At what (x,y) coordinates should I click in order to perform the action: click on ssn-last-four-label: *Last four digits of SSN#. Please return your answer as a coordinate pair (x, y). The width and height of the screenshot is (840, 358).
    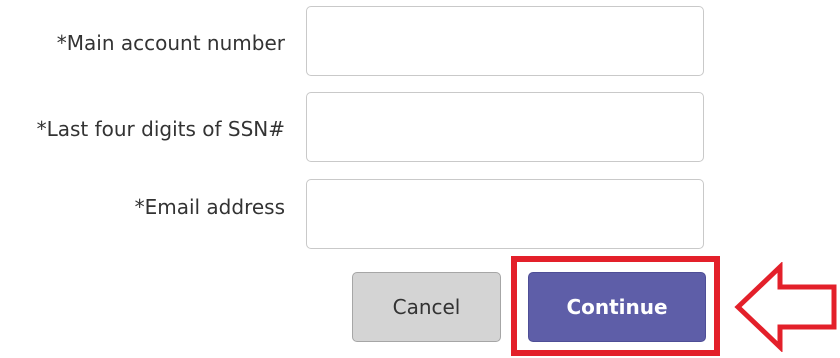
    Looking at the image, I should click on (160, 129).